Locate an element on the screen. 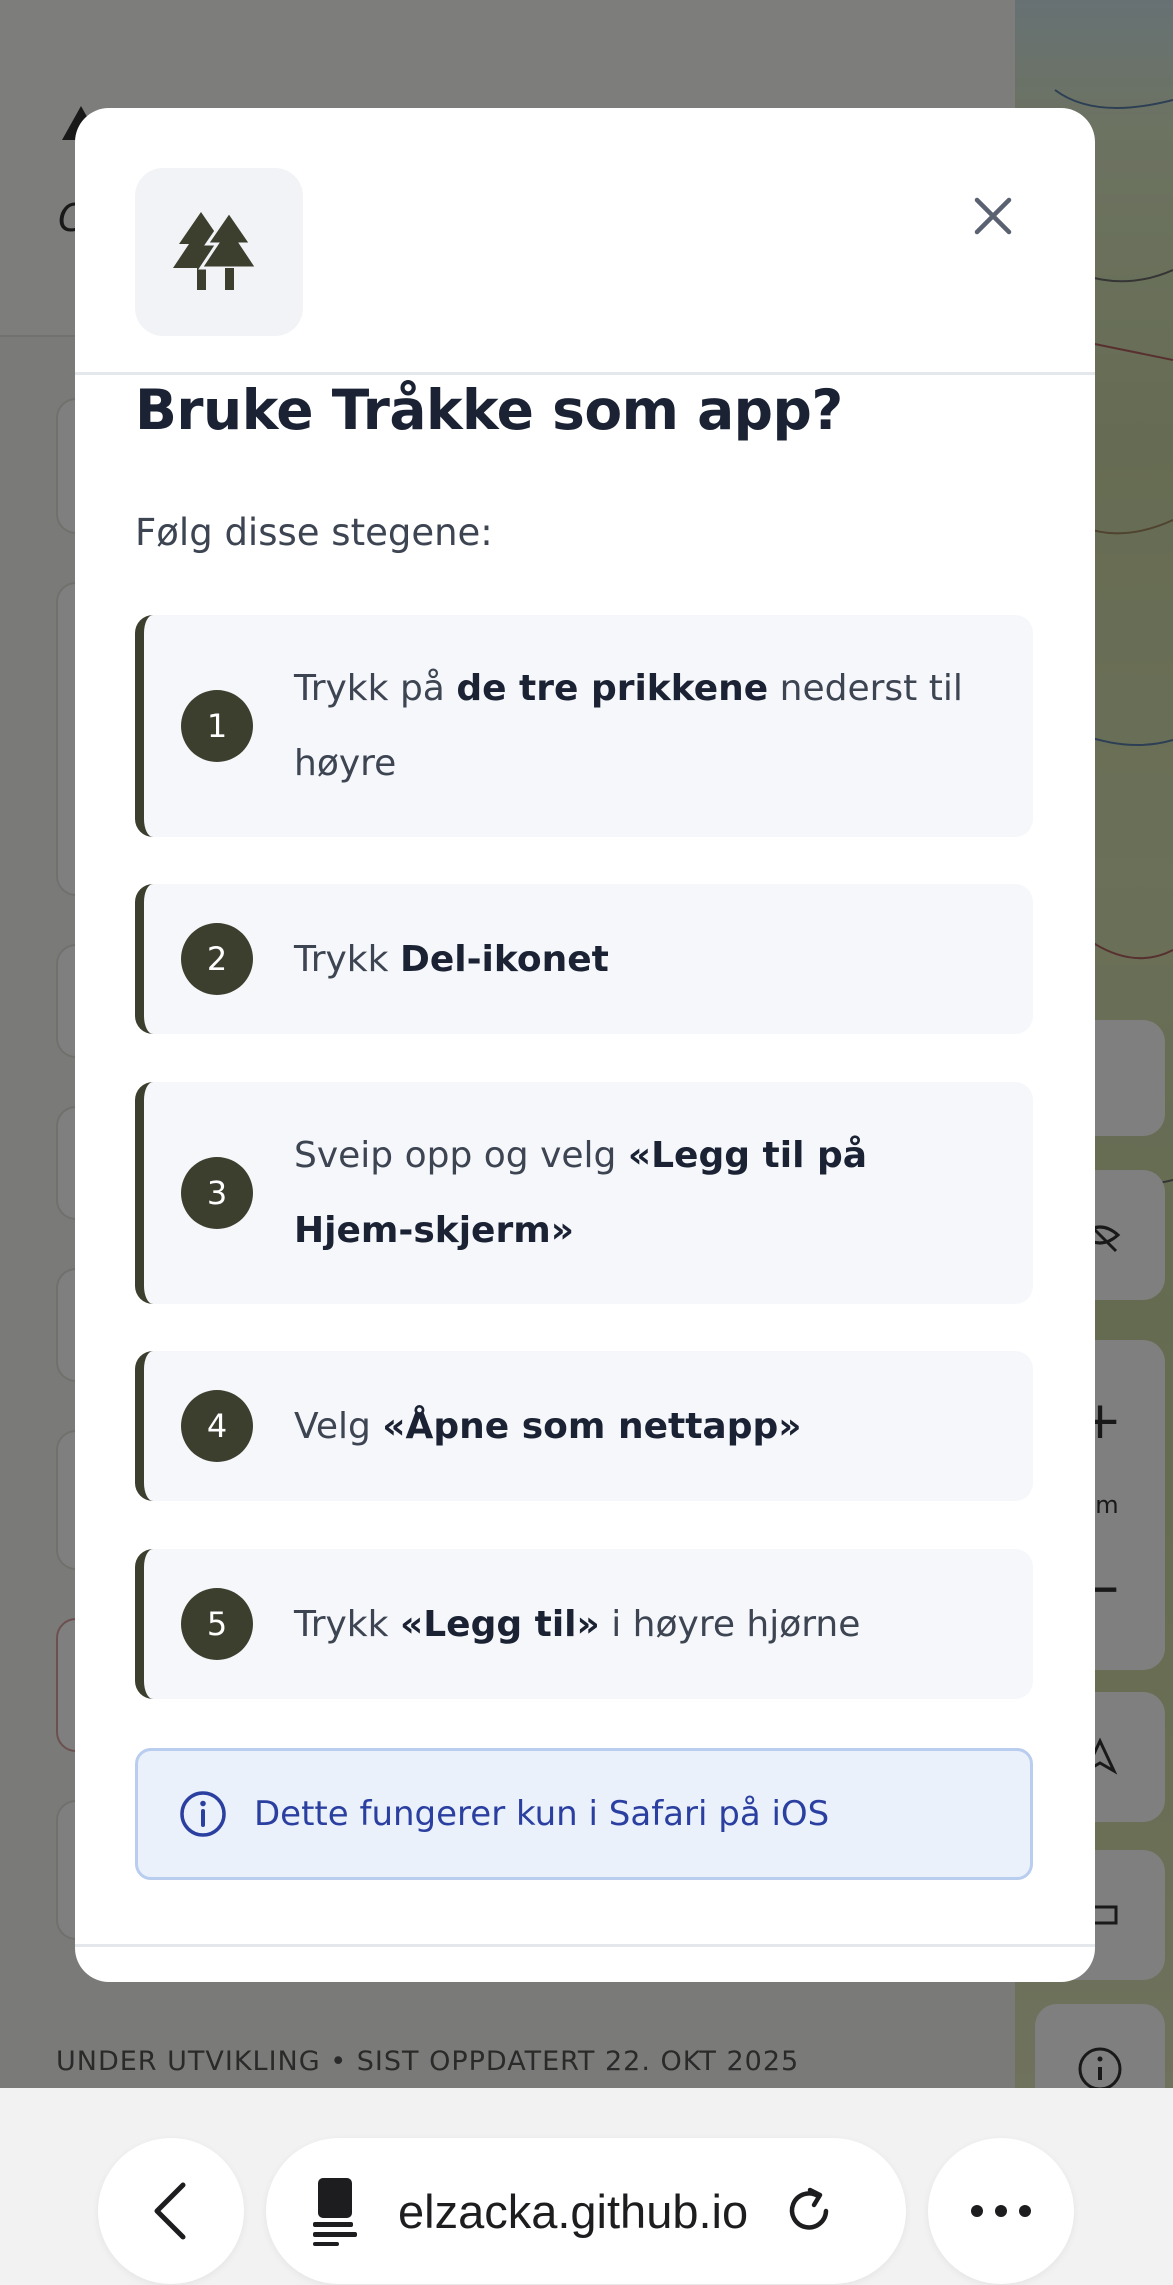 The image size is (1173, 2285). close-button is located at coordinates (993, 216).